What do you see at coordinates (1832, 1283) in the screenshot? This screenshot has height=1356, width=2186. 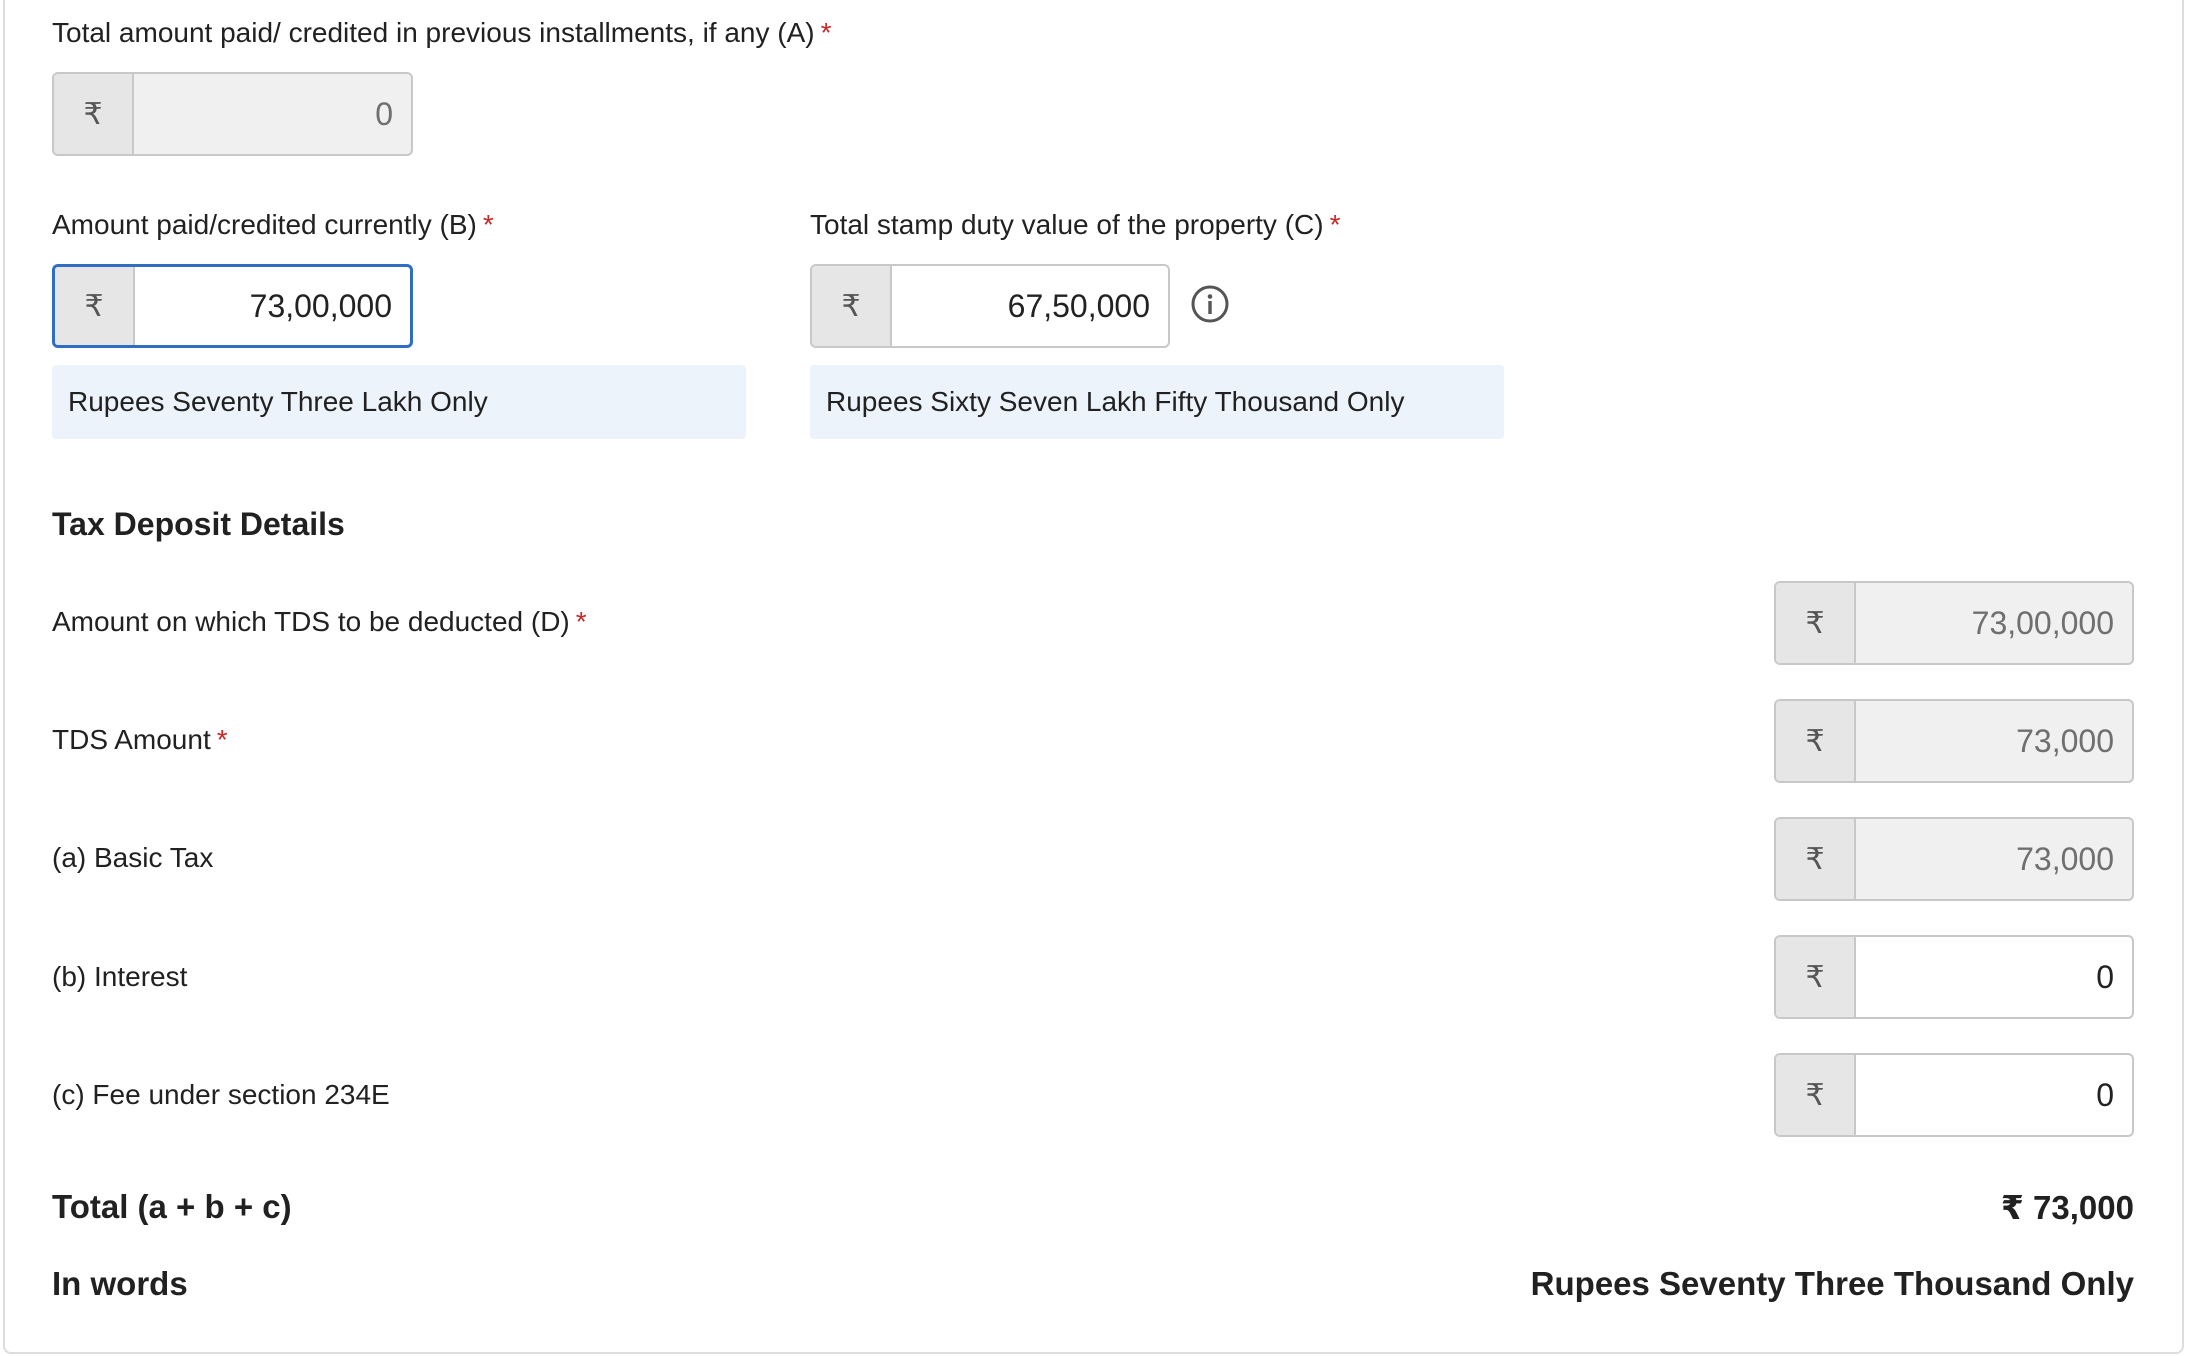 I see `in-words-value: Rupees Seventy Three Thousand Only` at bounding box center [1832, 1283].